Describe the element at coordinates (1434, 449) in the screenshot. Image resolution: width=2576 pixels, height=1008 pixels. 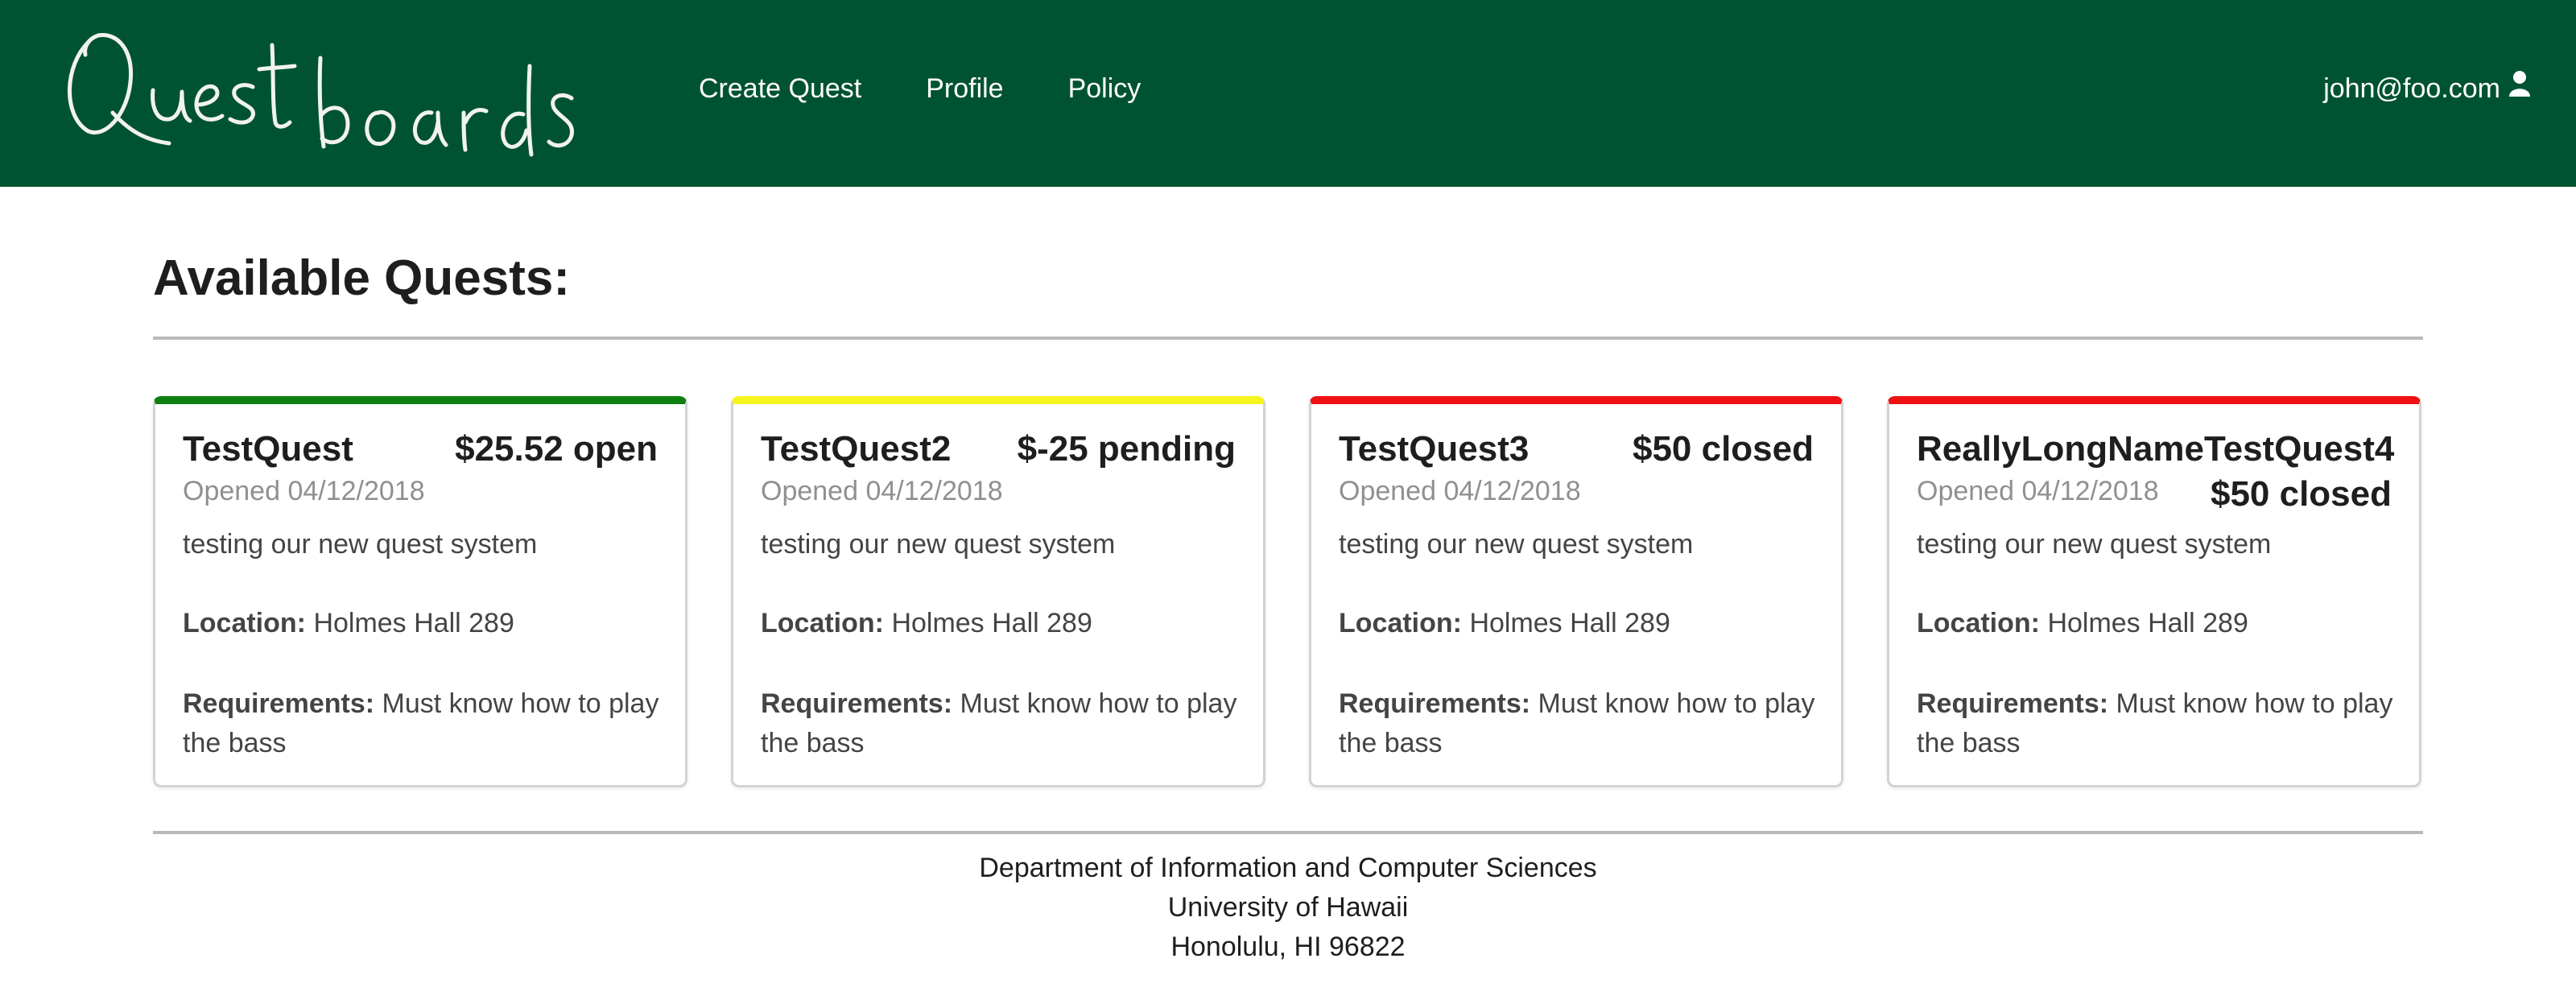
I see `quest-title: TestQuest3` at that location.